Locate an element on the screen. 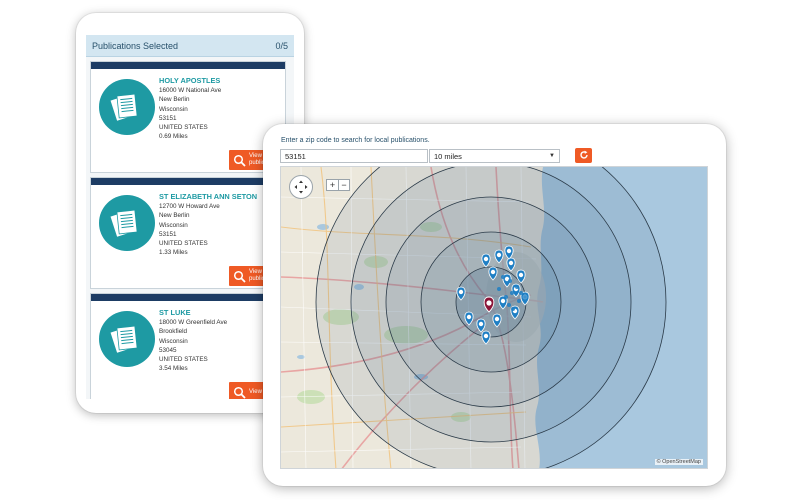 Image resolution: width=800 pixels, height=500 pixels. refresh-icon is located at coordinates (584, 156).